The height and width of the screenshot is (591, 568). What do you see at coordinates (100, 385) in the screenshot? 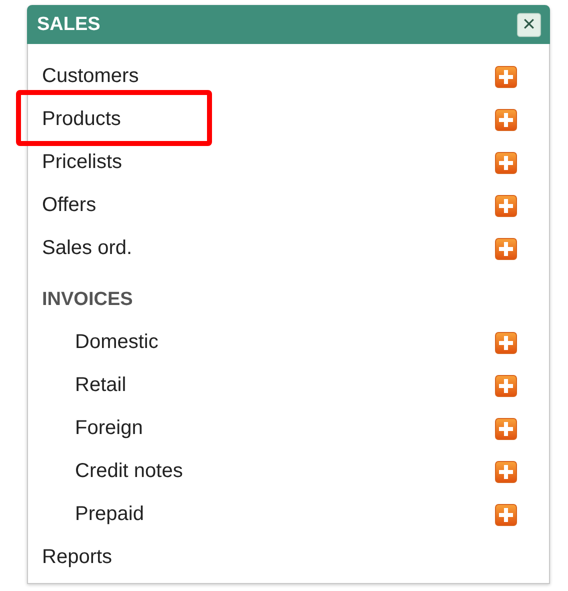
I see `menu-item: Retail` at bounding box center [100, 385].